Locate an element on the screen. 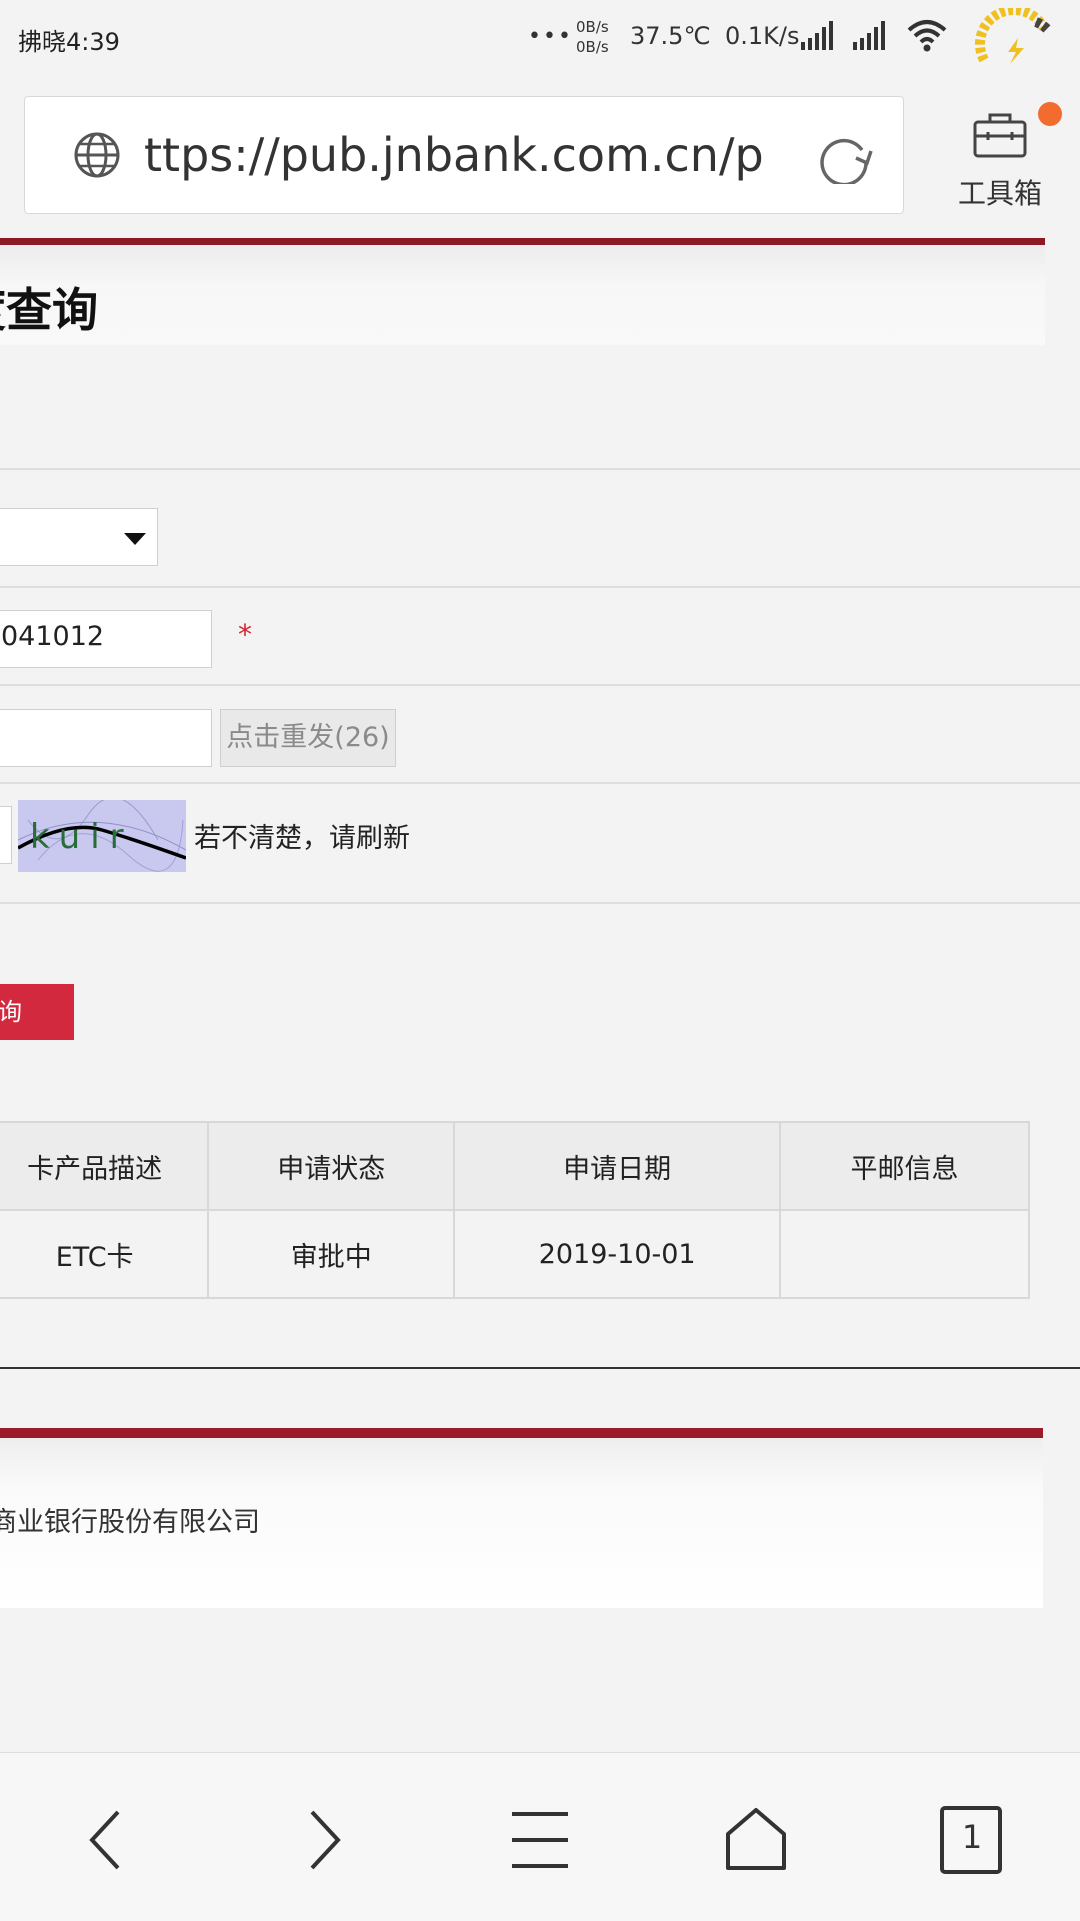 The image size is (1080, 1921). back-icon is located at coordinates (106, 1840).